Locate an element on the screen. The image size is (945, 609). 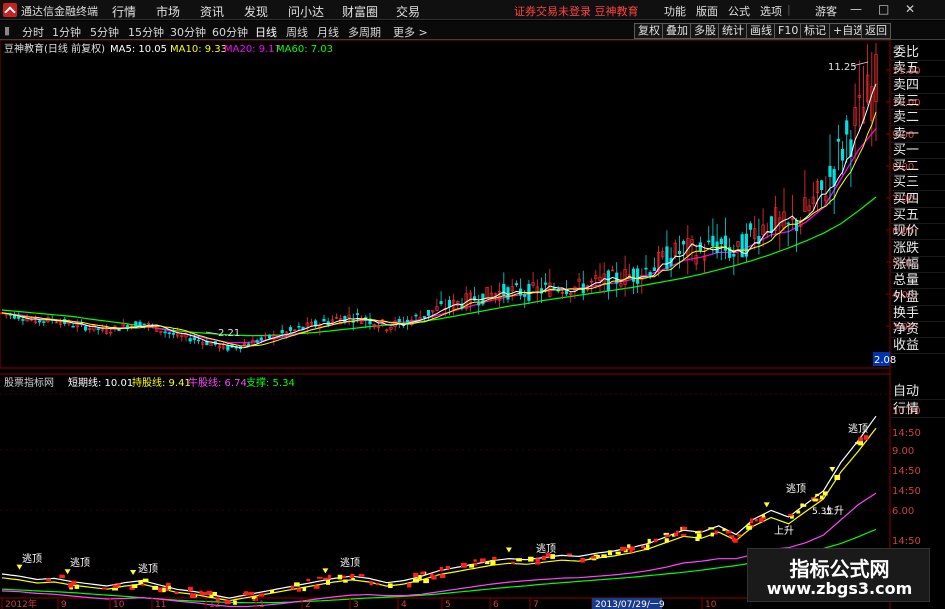
period-weekly: 周线 is located at coordinates (297, 32).